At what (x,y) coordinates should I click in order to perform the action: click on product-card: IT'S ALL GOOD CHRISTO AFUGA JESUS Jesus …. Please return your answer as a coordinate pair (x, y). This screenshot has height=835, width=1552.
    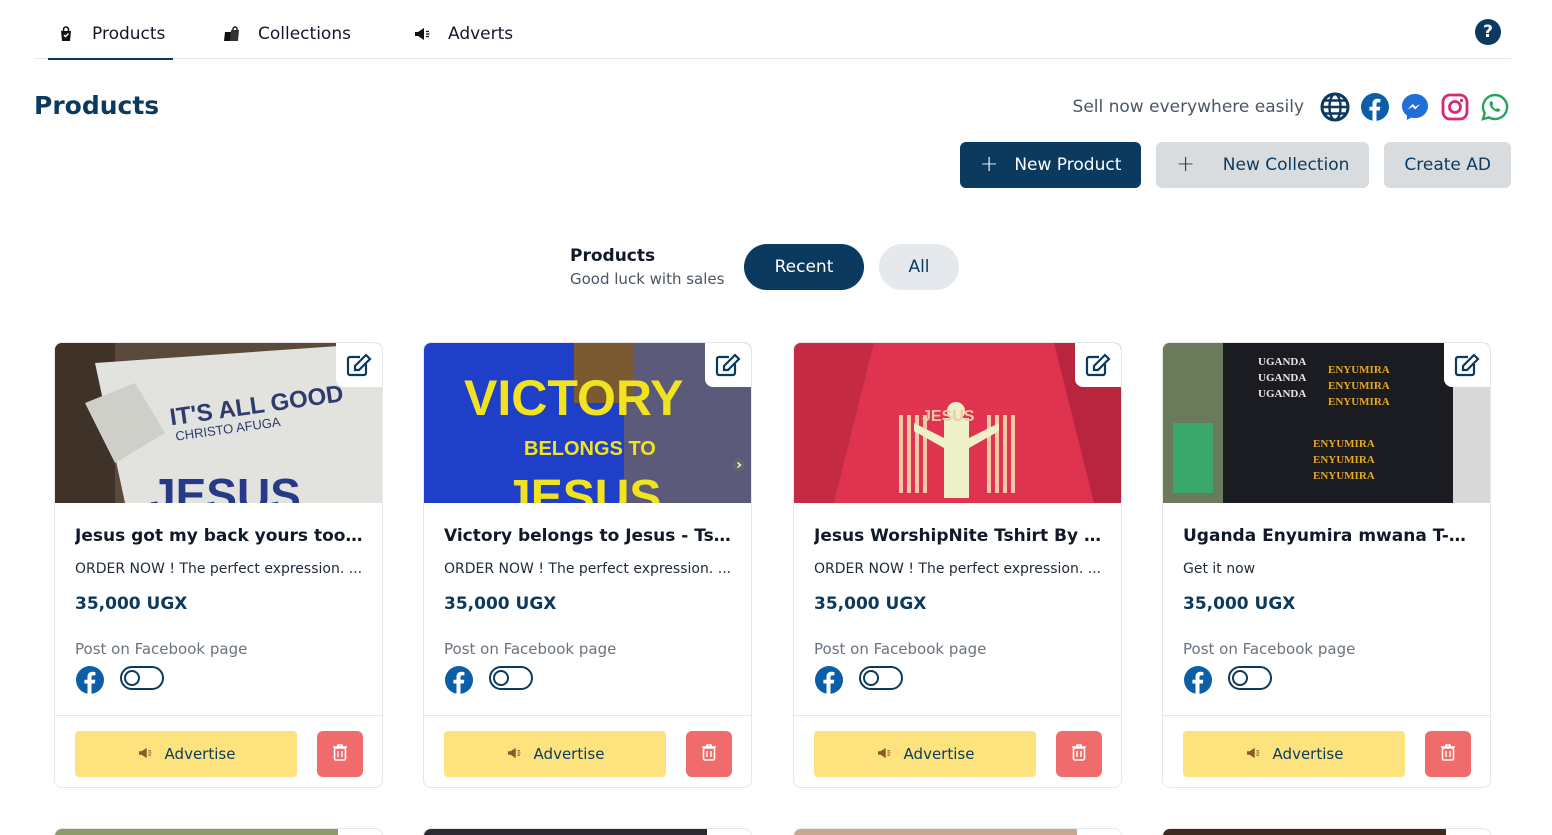
    Looking at the image, I should click on (218, 565).